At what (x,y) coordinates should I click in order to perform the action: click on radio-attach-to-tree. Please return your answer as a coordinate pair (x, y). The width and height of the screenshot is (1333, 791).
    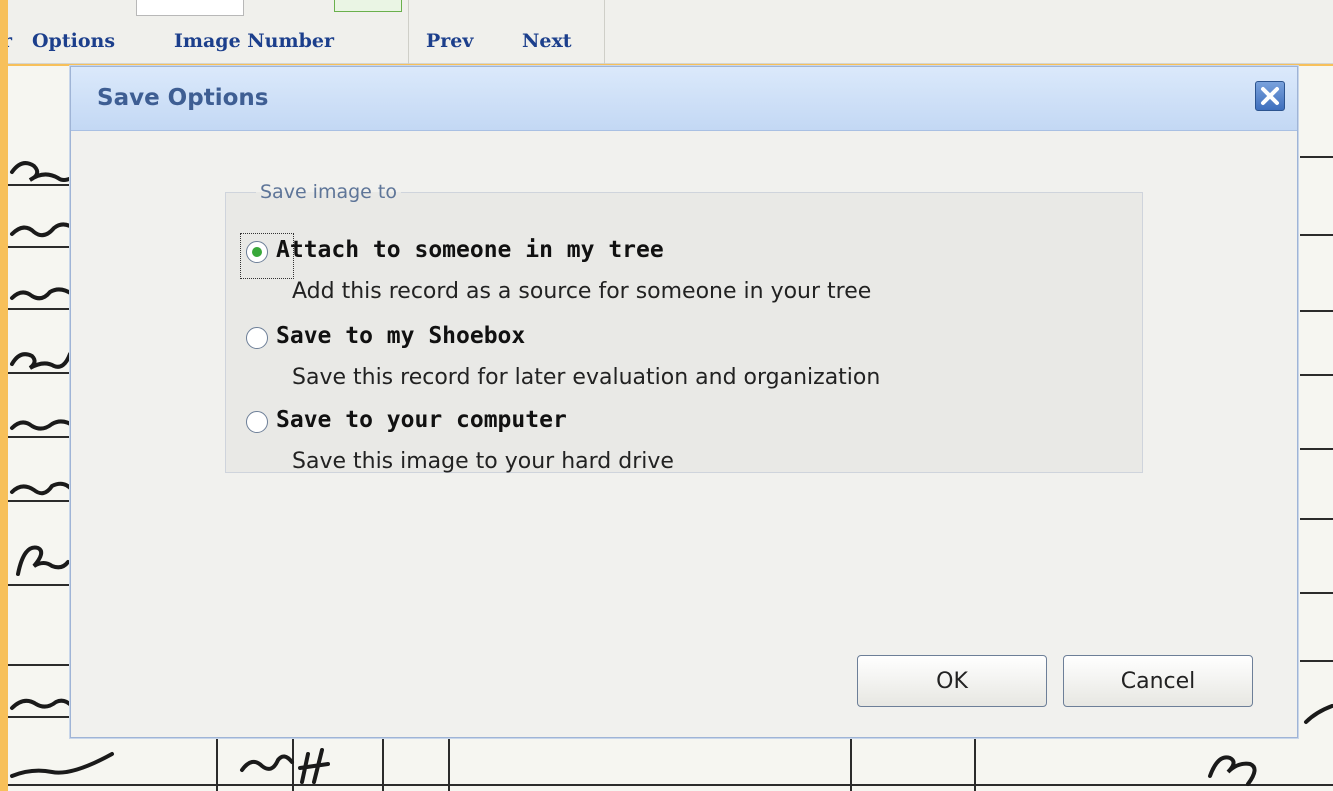
    Looking at the image, I should click on (257, 252).